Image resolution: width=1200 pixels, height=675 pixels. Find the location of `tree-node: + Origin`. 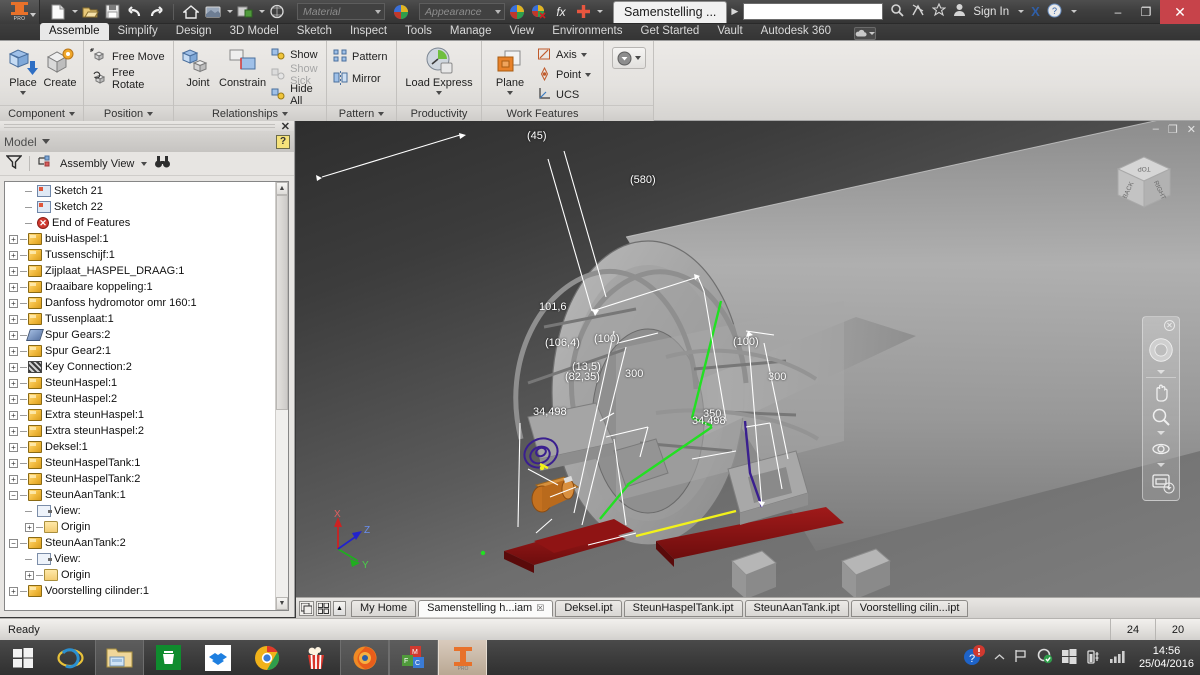

tree-node: + Origin is located at coordinates (140, 575).